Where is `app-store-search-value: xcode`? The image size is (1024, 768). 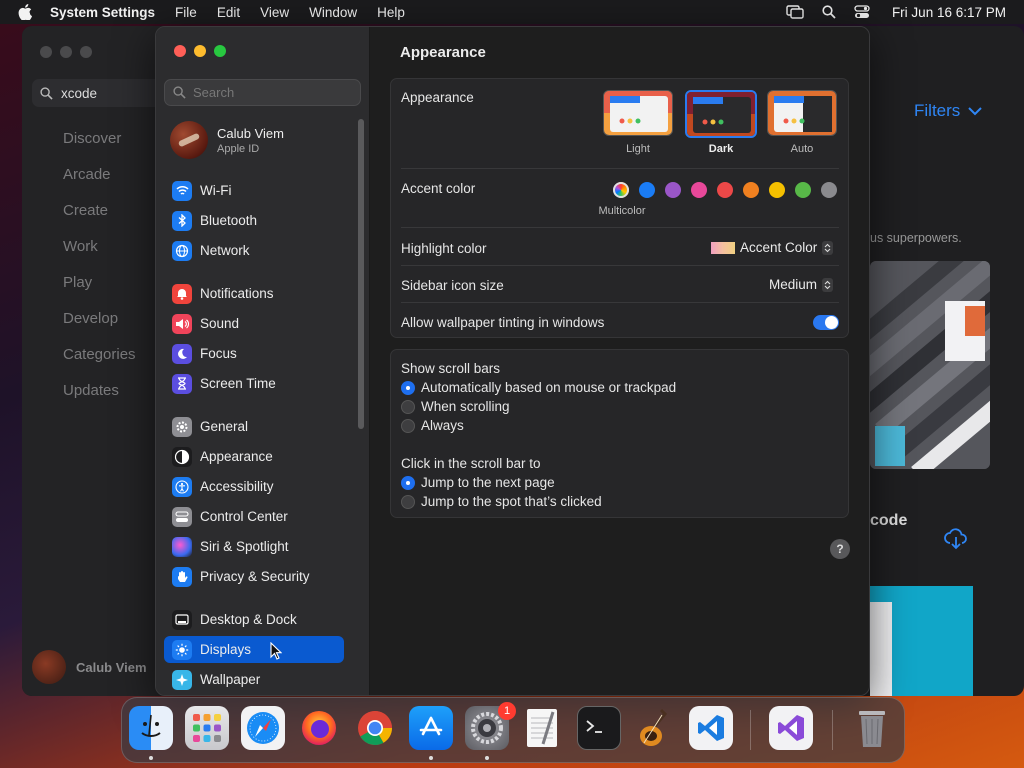 app-store-search-value: xcode is located at coordinates (79, 93).